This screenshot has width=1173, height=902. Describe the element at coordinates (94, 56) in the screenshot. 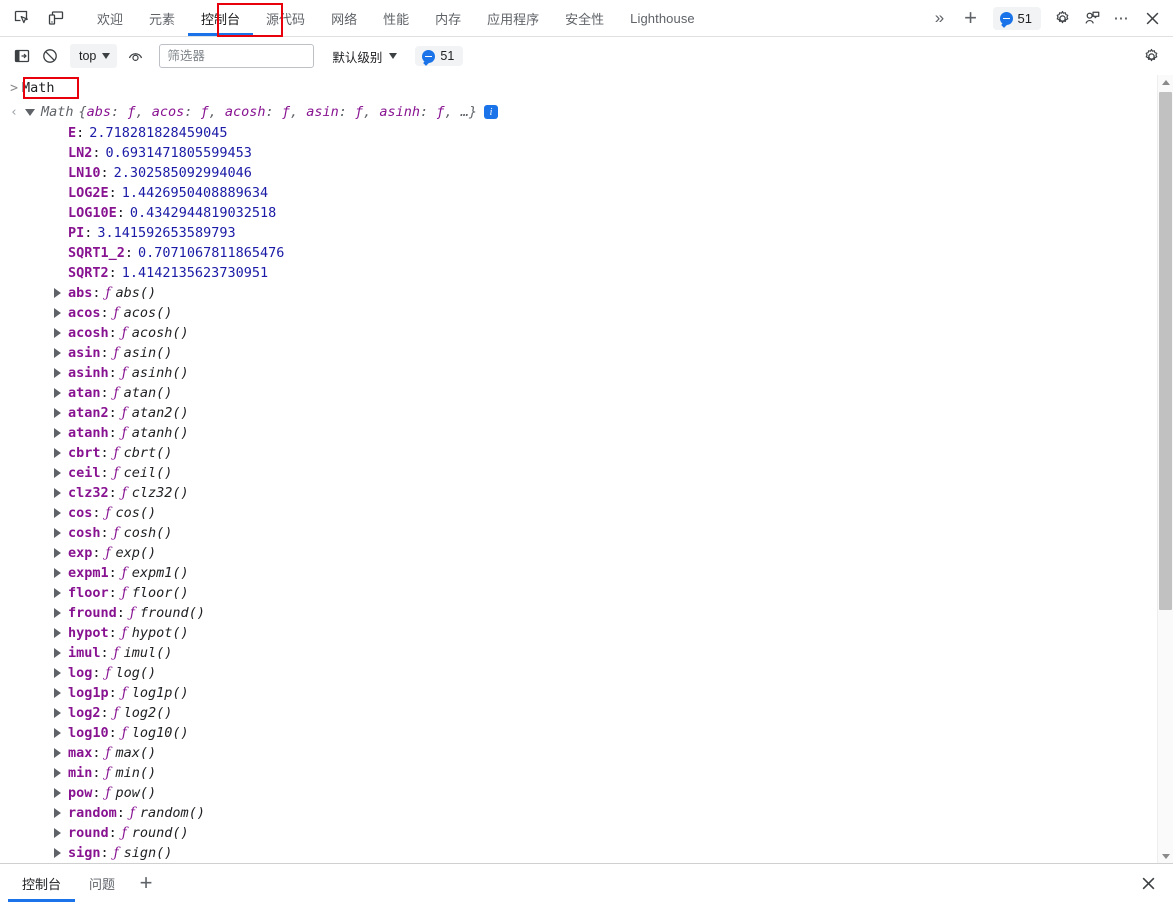

I see `execution-context-selector: top` at that location.